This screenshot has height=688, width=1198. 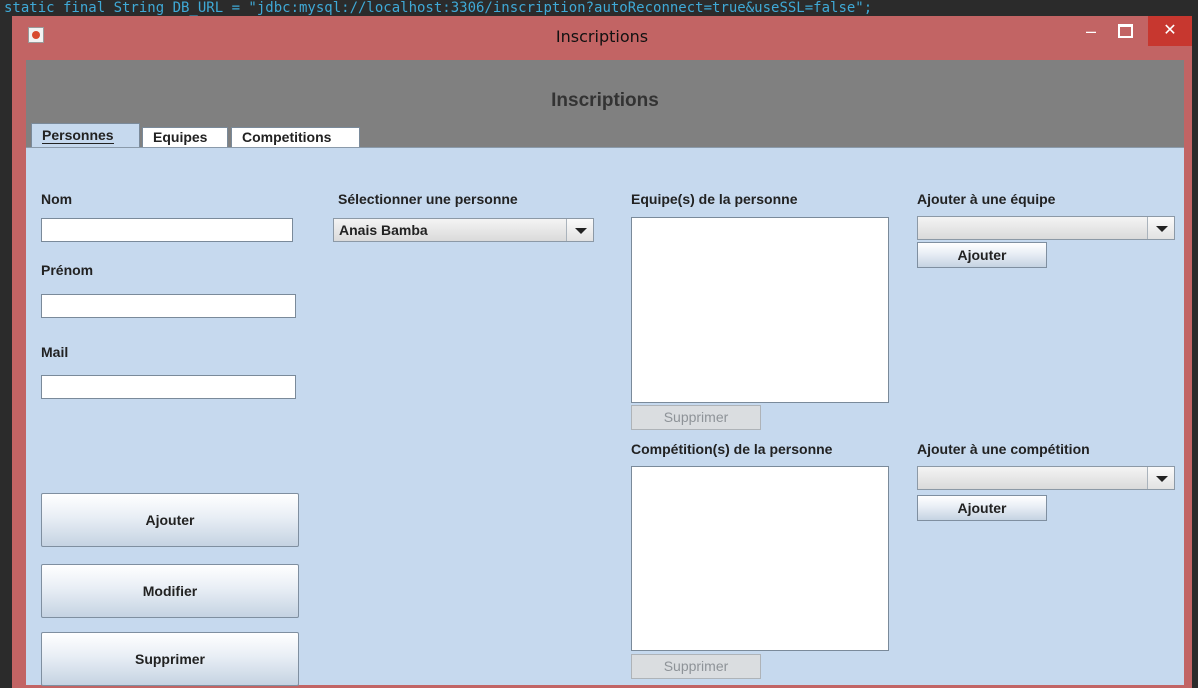 What do you see at coordinates (57, 199) in the screenshot?
I see `nom-label: Nom` at bounding box center [57, 199].